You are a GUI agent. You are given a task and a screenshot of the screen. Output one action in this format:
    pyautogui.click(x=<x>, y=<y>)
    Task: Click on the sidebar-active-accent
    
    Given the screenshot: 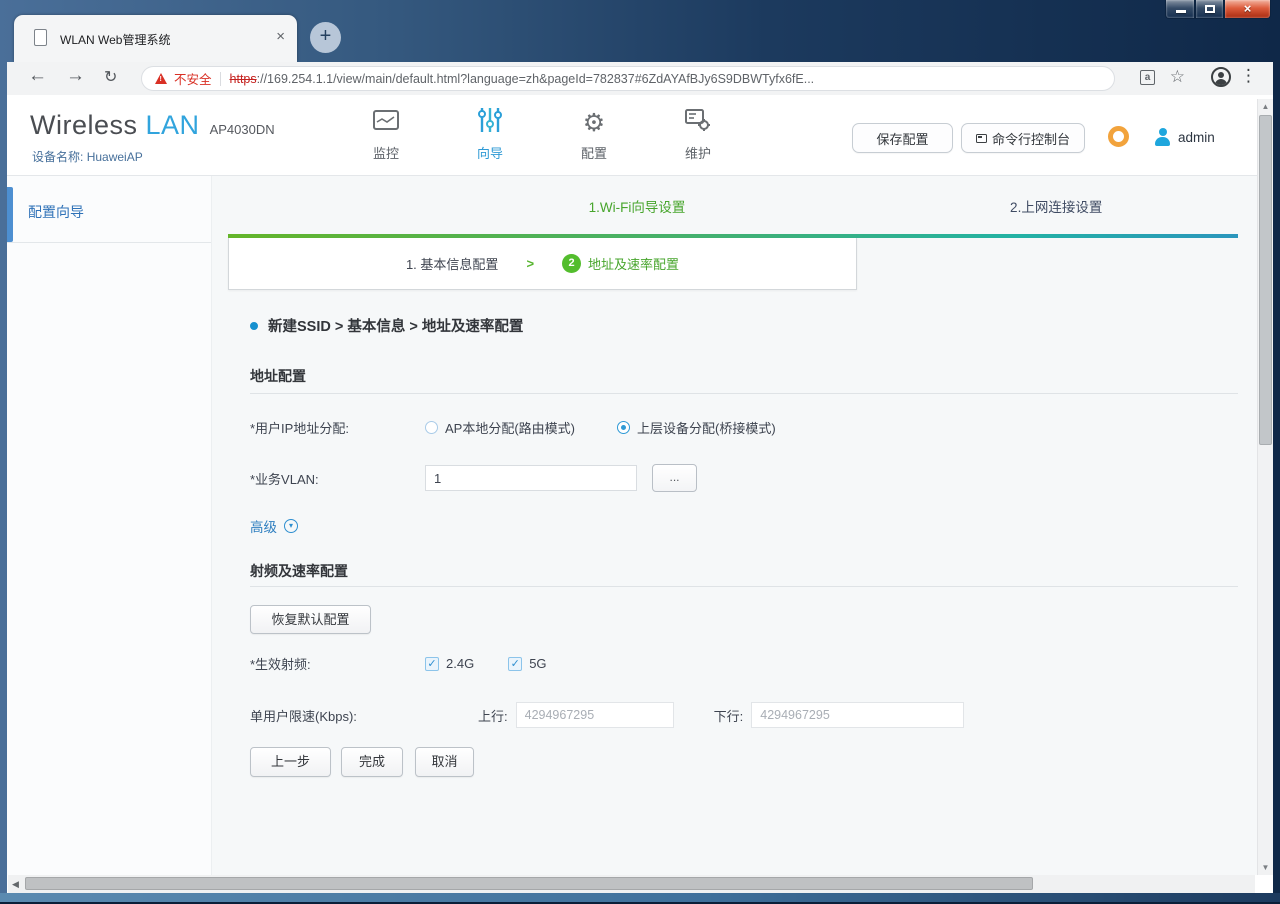 What is the action you would take?
    pyautogui.click(x=10, y=214)
    